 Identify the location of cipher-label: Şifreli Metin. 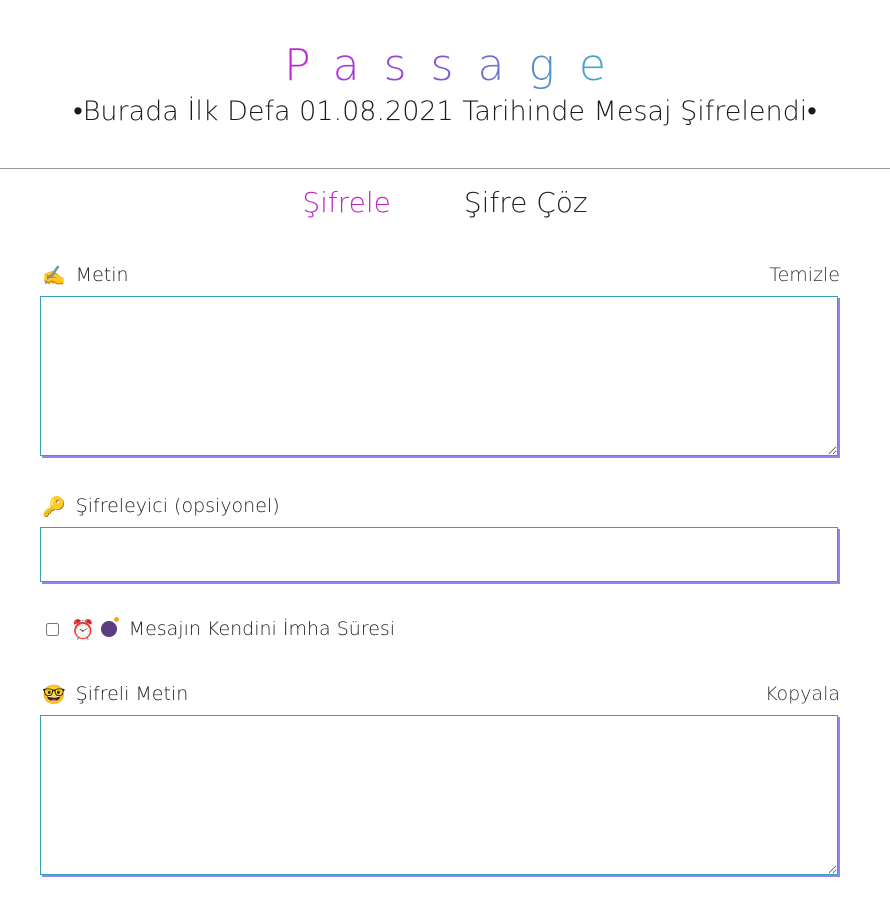
(132, 694).